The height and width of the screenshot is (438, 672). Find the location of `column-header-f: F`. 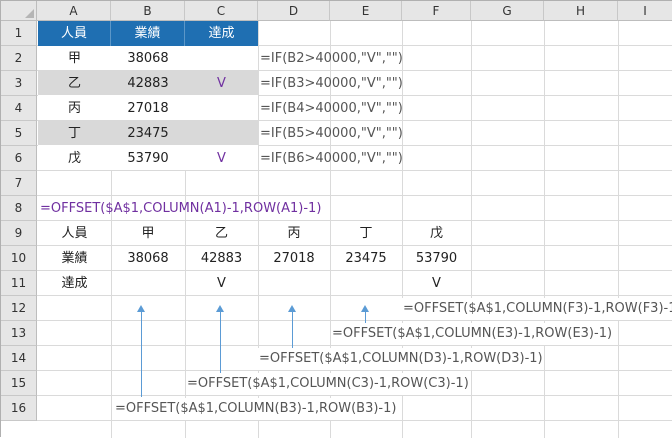

column-header-f: F is located at coordinates (436, 11).